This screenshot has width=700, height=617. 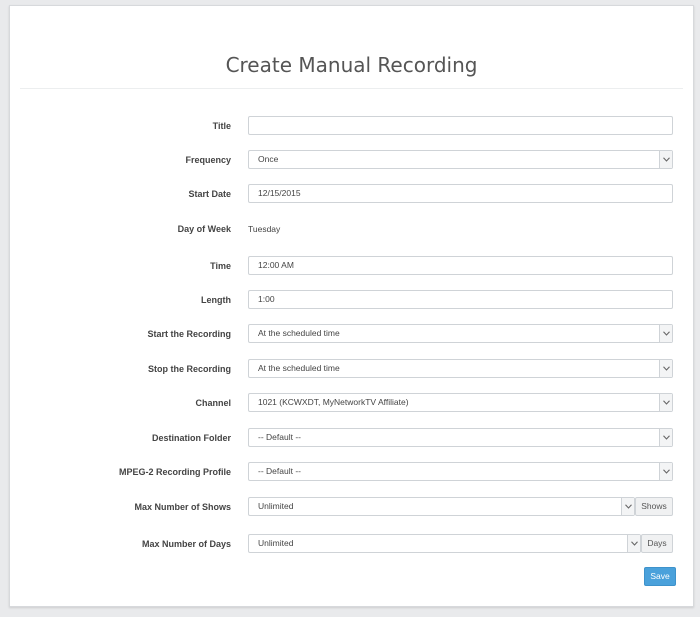 I want to click on start-date-label: Start Date, so click(x=209, y=194).